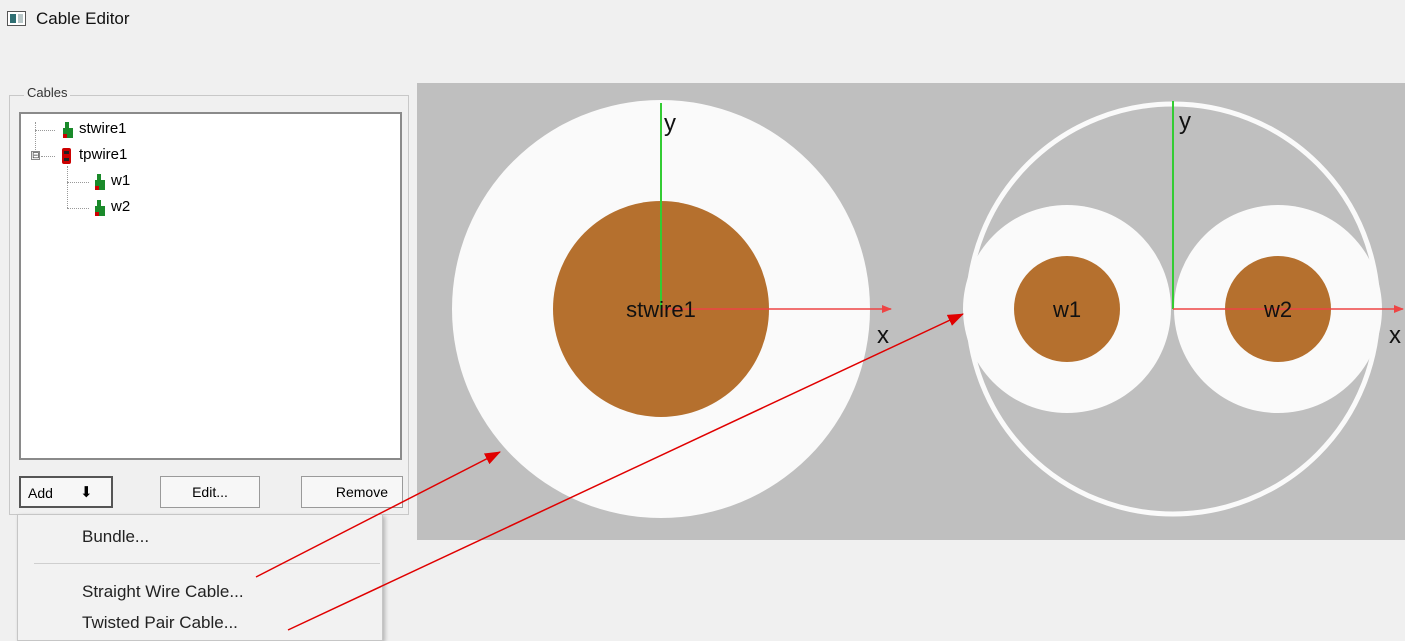 The width and height of the screenshot is (1405, 641). What do you see at coordinates (103, 154) in the screenshot?
I see `tree-item-label: tpwire1` at bounding box center [103, 154].